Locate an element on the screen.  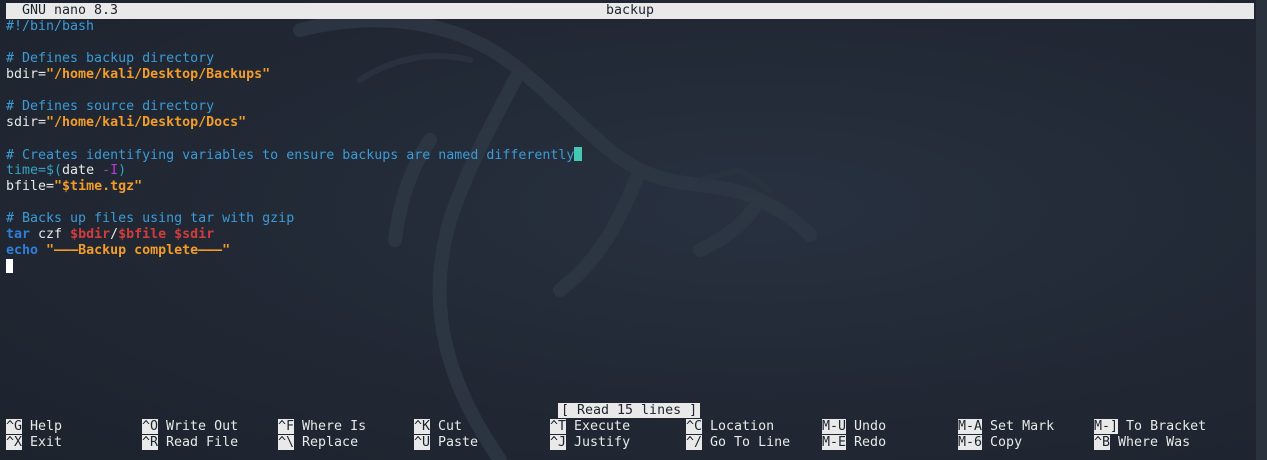
title-bar: GNU nano 8.3 backup is located at coordinates (630, 11).